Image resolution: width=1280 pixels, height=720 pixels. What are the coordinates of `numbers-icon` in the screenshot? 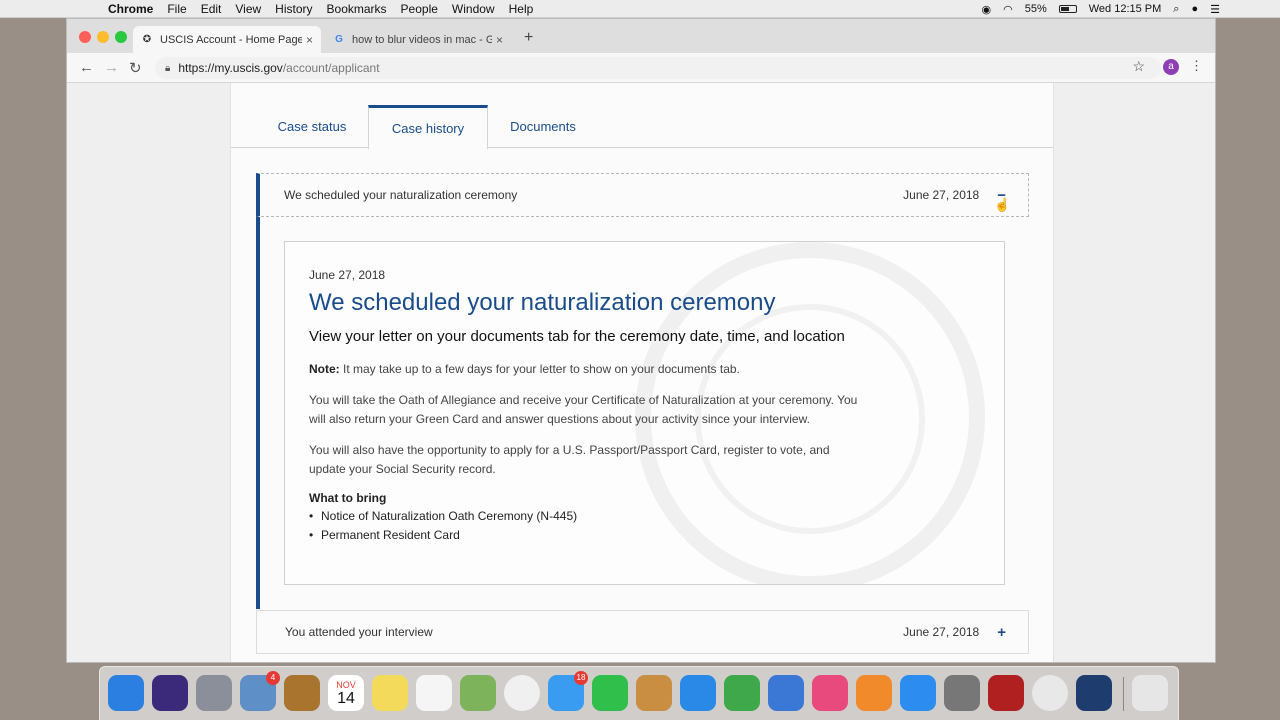 It's located at (742, 693).